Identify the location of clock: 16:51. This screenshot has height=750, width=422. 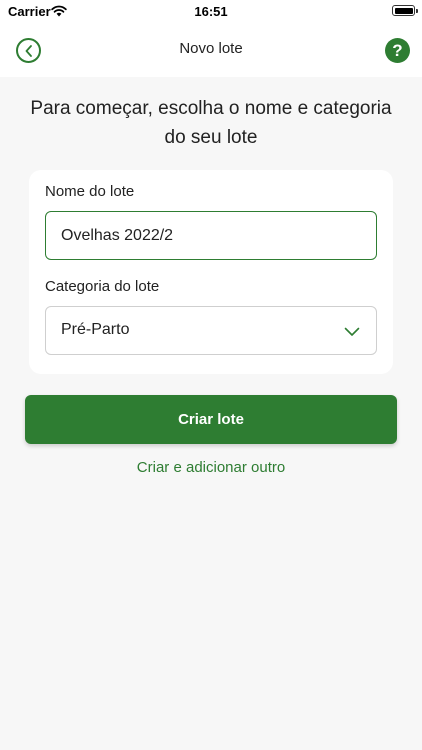
(211, 11).